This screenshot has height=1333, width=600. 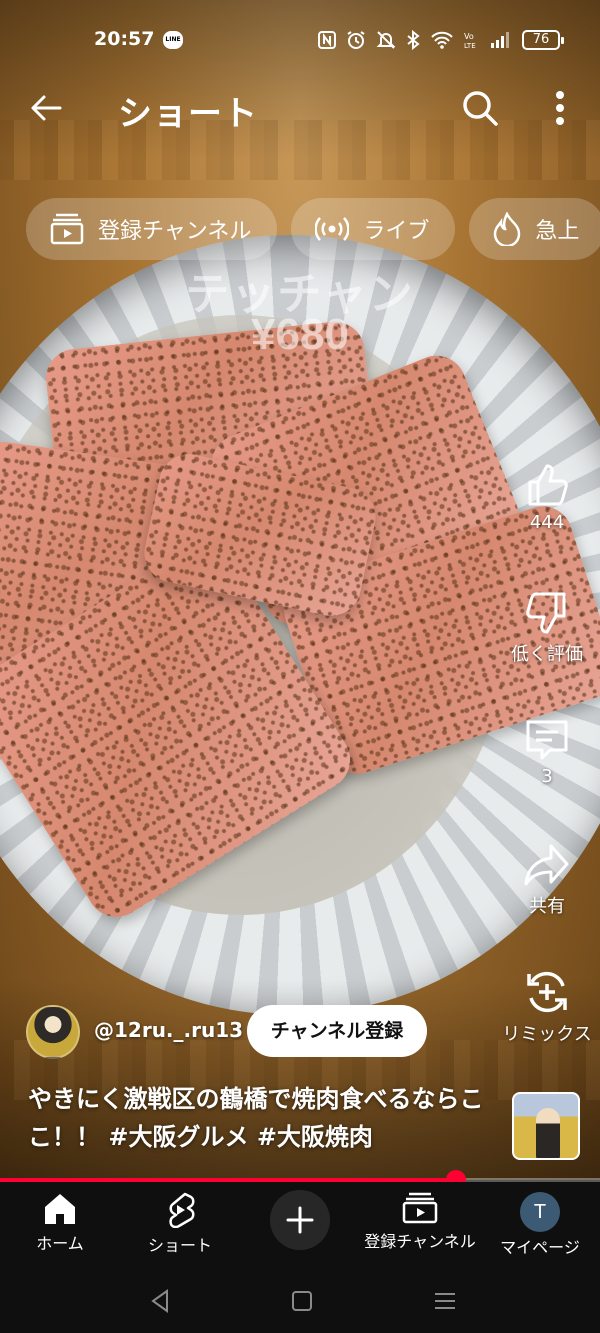 I want to click on bottom-navigation: ホーム ショート 登録チャンネル T マイページ, so click(x=300, y=1226).